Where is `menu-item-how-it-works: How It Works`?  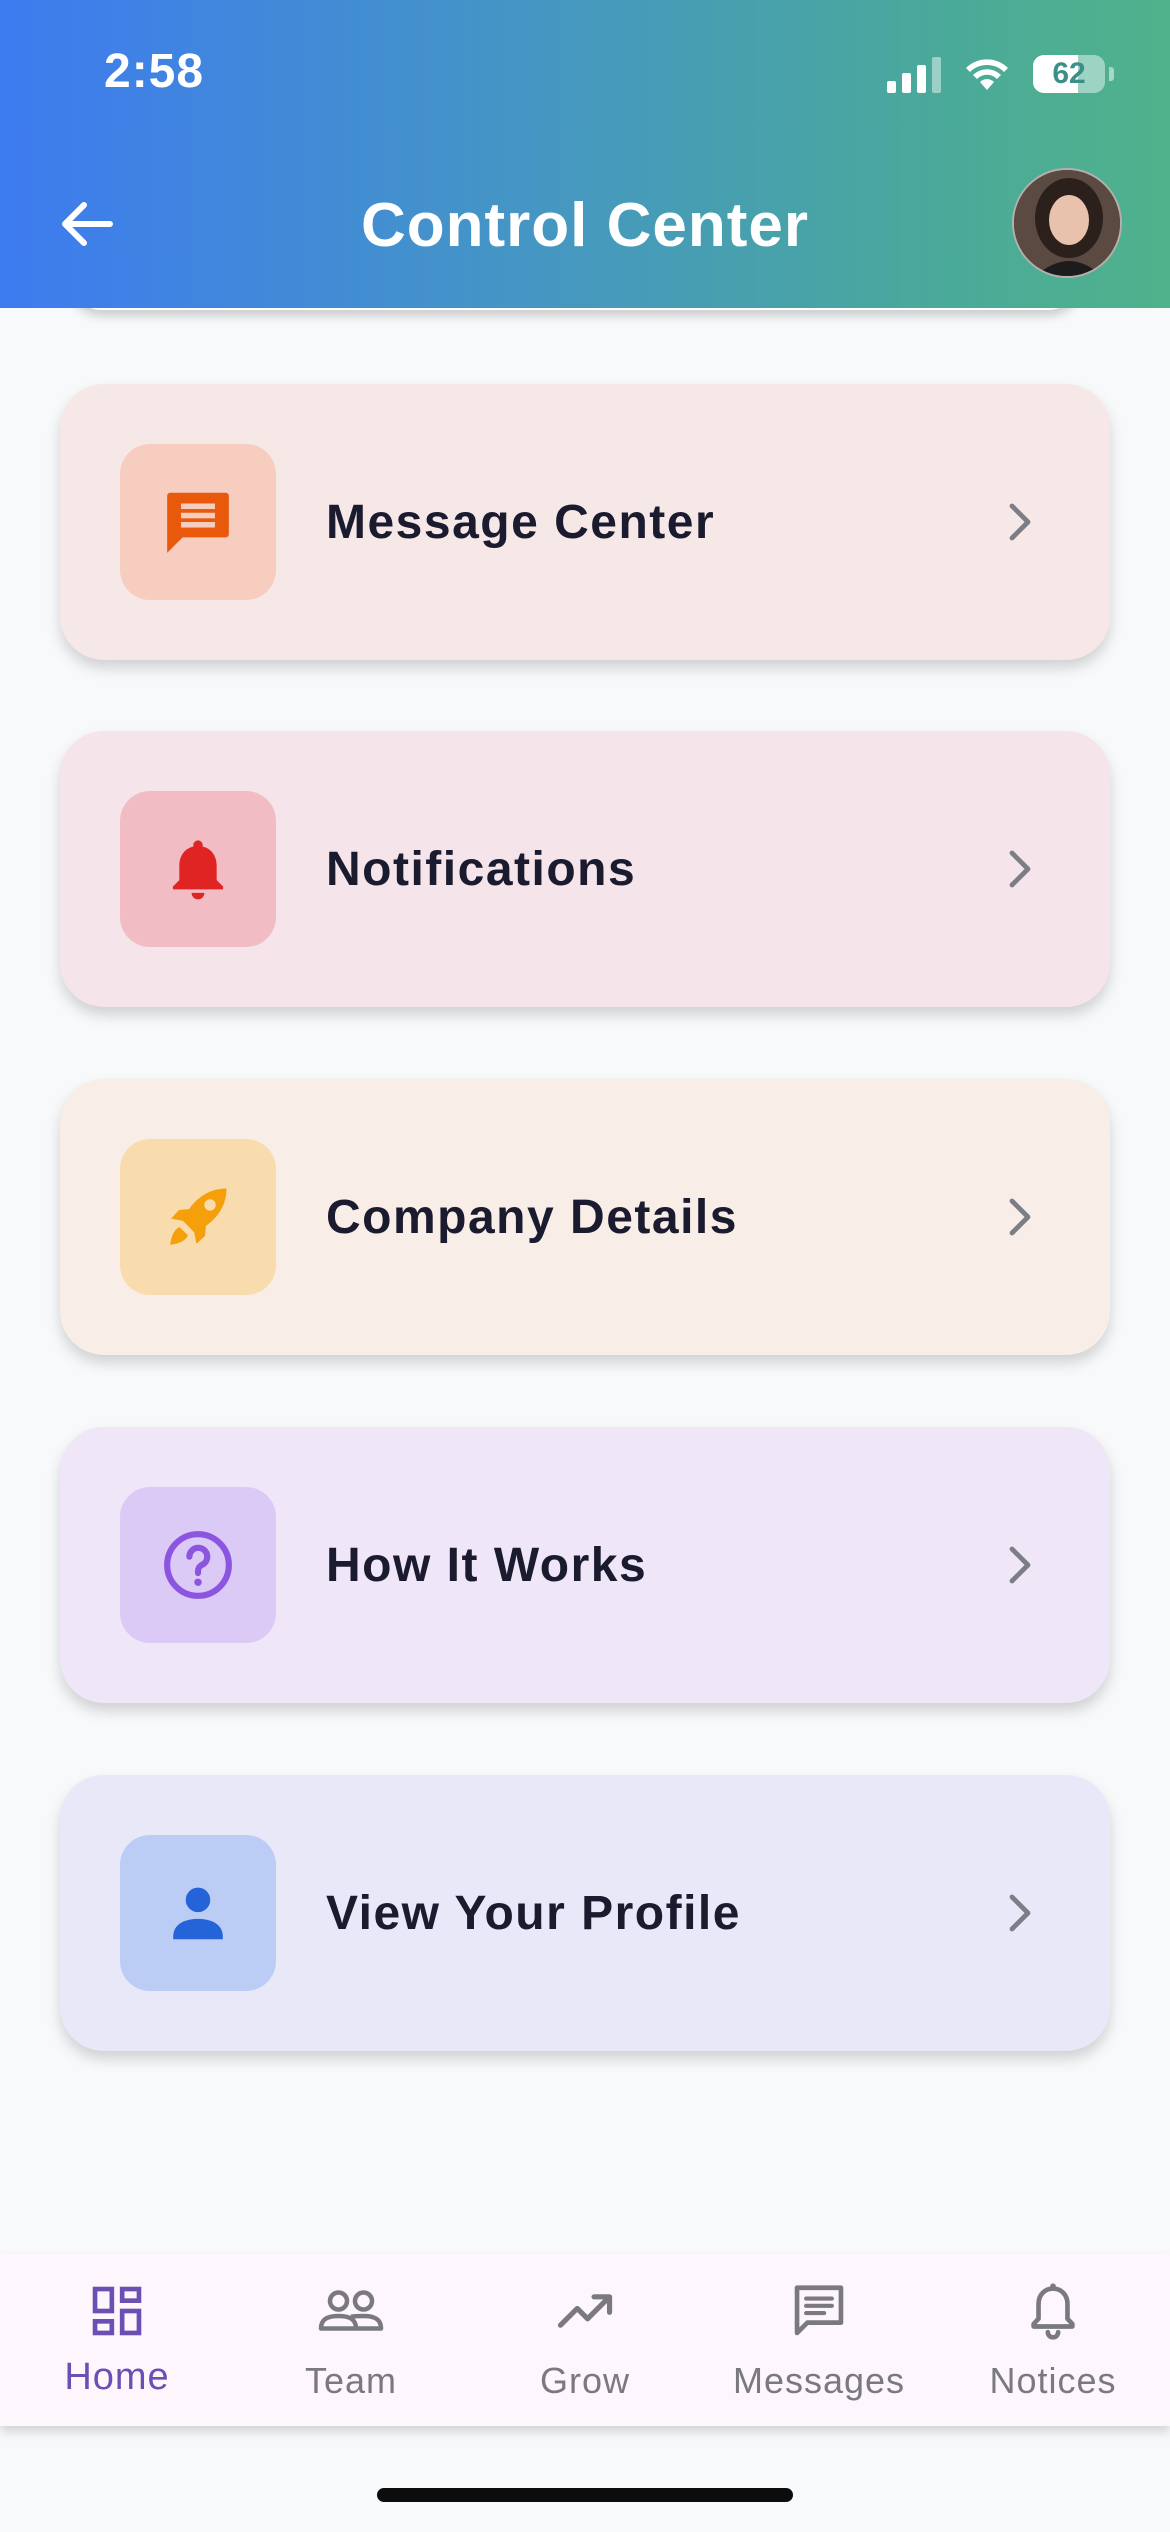
menu-item-how-it-works: How It Works is located at coordinates (585, 1565).